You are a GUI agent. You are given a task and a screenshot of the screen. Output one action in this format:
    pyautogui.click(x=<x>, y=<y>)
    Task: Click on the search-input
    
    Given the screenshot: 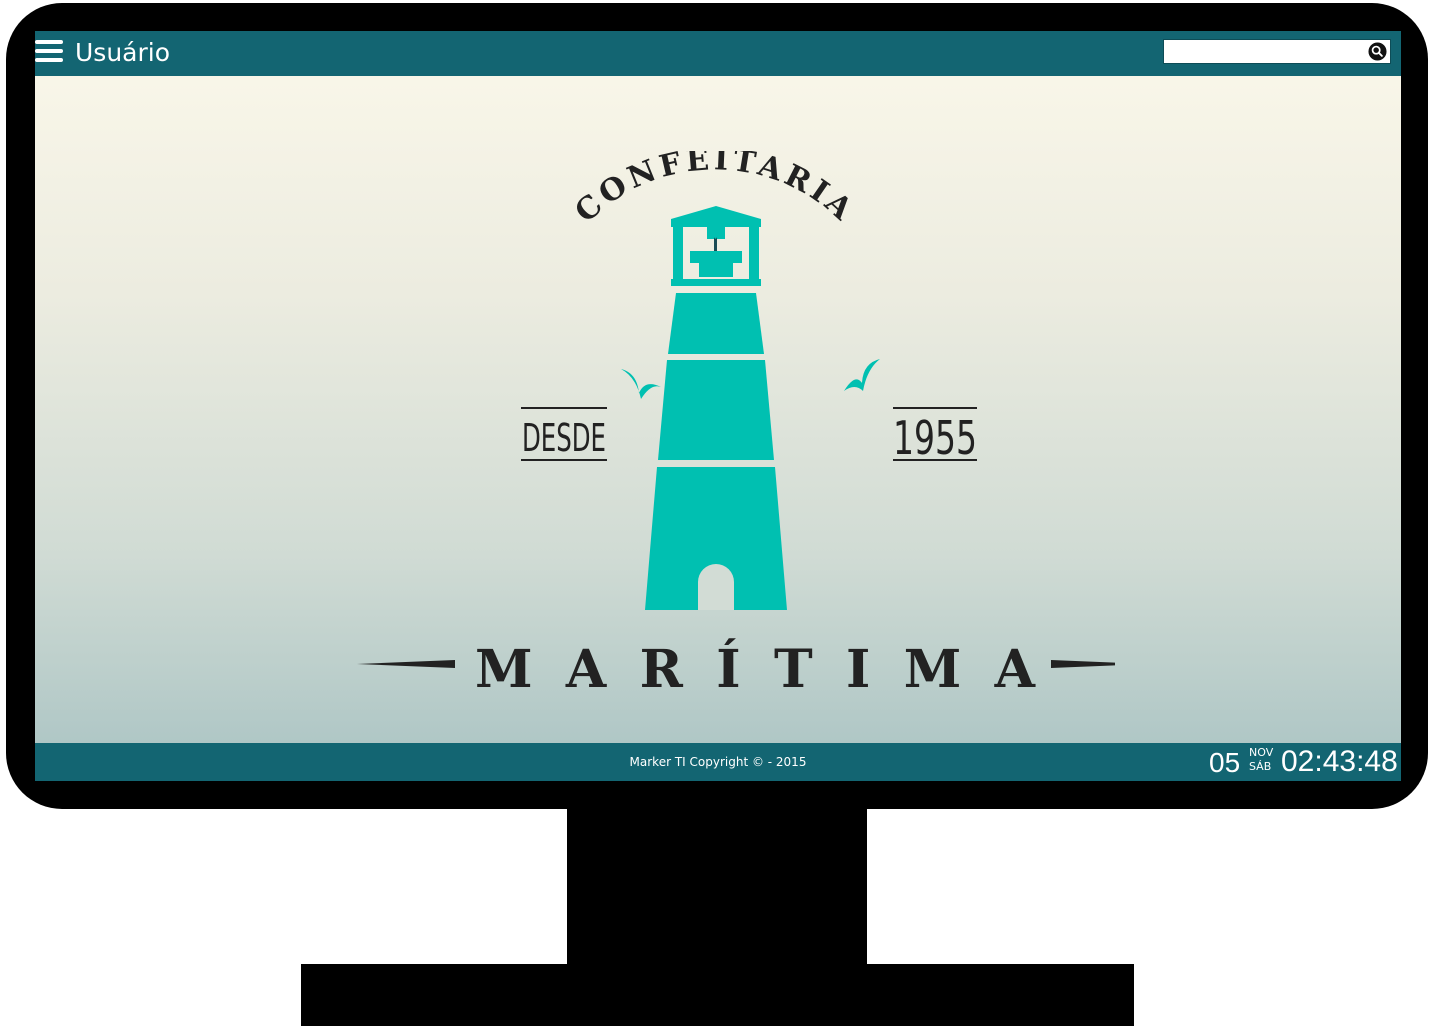 What is the action you would take?
    pyautogui.click(x=1264, y=51)
    